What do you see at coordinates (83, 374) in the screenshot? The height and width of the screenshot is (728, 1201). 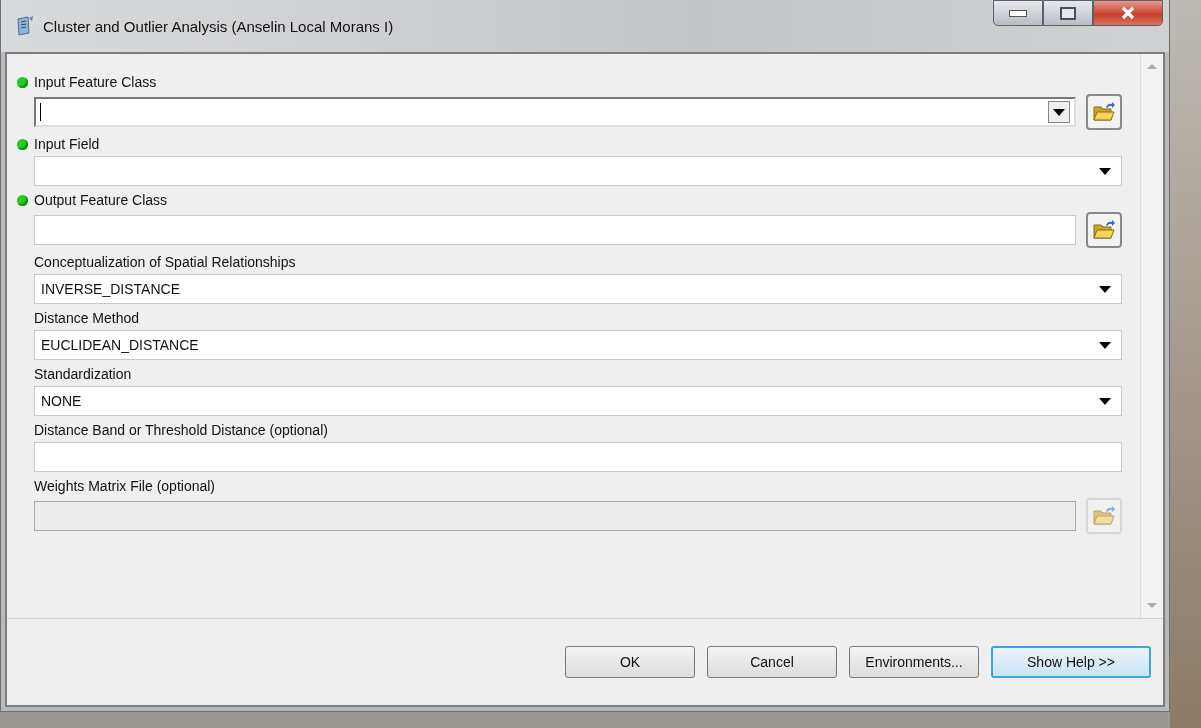 I see `parameter-label: Standardization` at bounding box center [83, 374].